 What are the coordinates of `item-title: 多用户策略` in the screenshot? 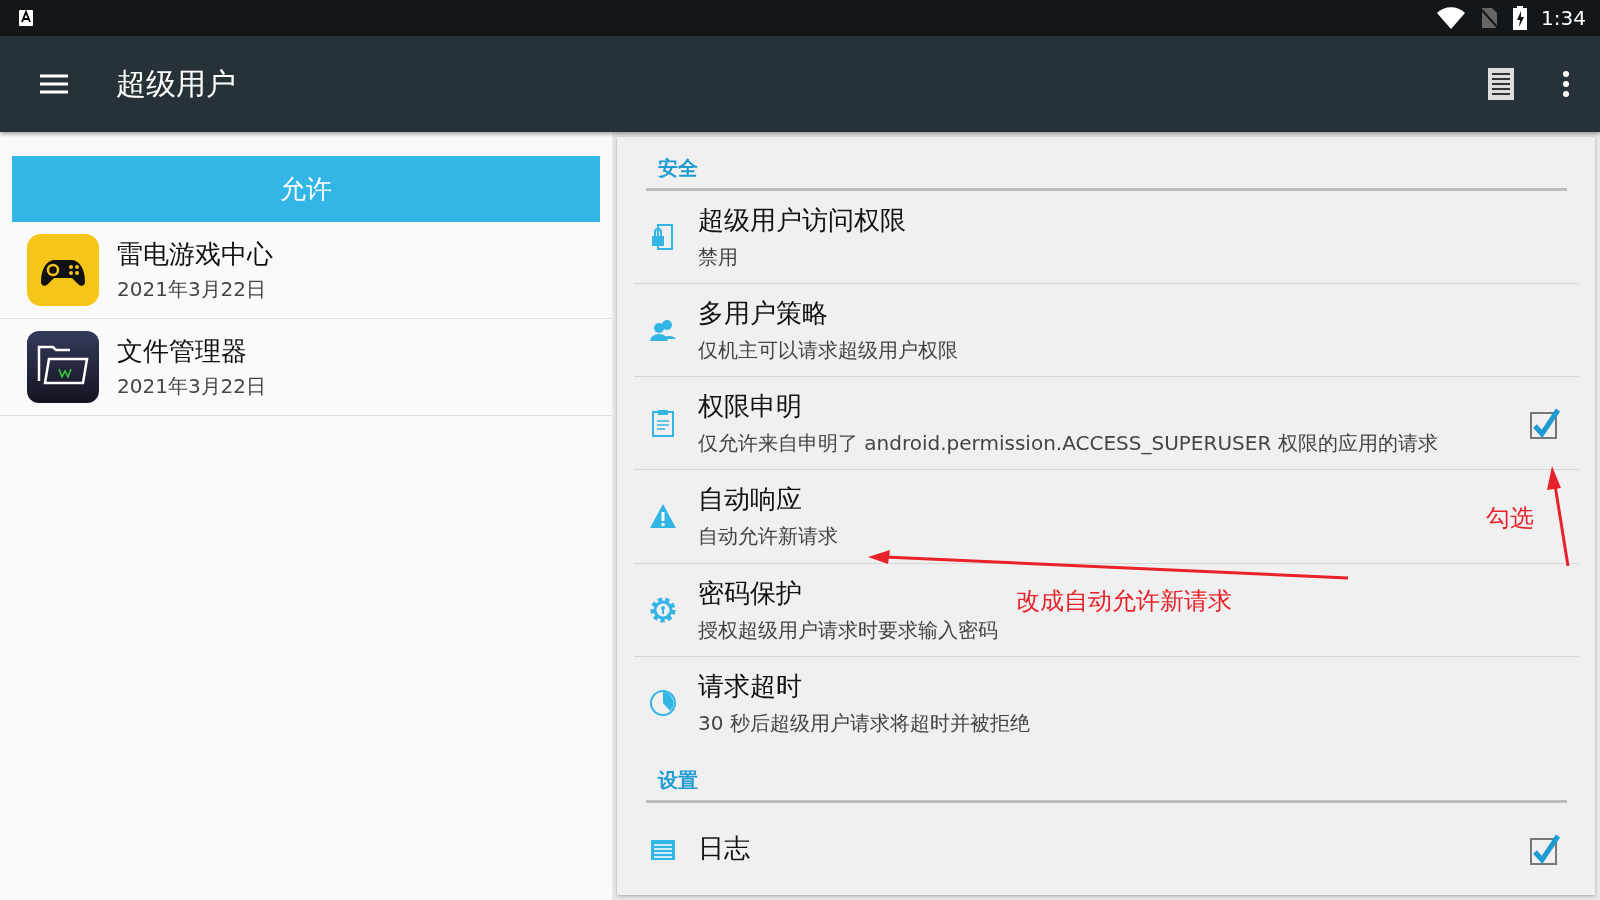 It's located at (763, 314).